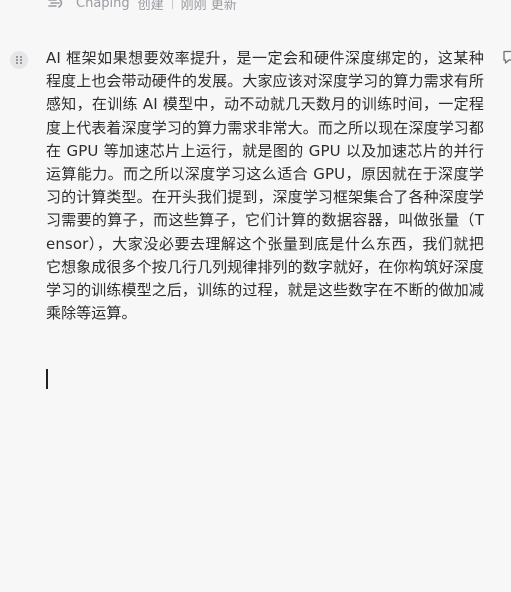 This screenshot has width=511, height=592. What do you see at coordinates (57, 5) in the screenshot?
I see `chaping-logo-icon` at bounding box center [57, 5].